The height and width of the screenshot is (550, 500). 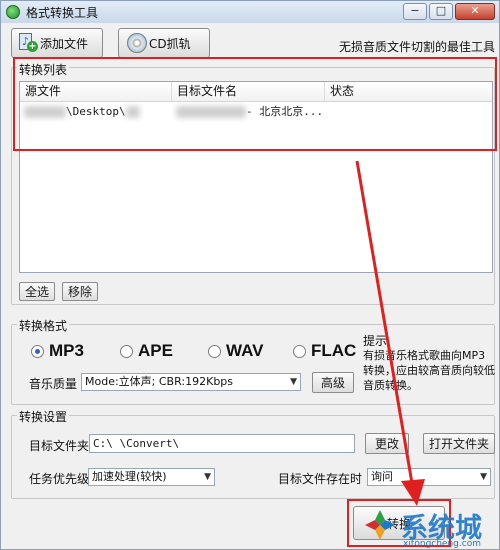 What do you see at coordinates (431, 528) in the screenshot?
I see `watermark-logo: 系统城 xitongcheng.com` at bounding box center [431, 528].